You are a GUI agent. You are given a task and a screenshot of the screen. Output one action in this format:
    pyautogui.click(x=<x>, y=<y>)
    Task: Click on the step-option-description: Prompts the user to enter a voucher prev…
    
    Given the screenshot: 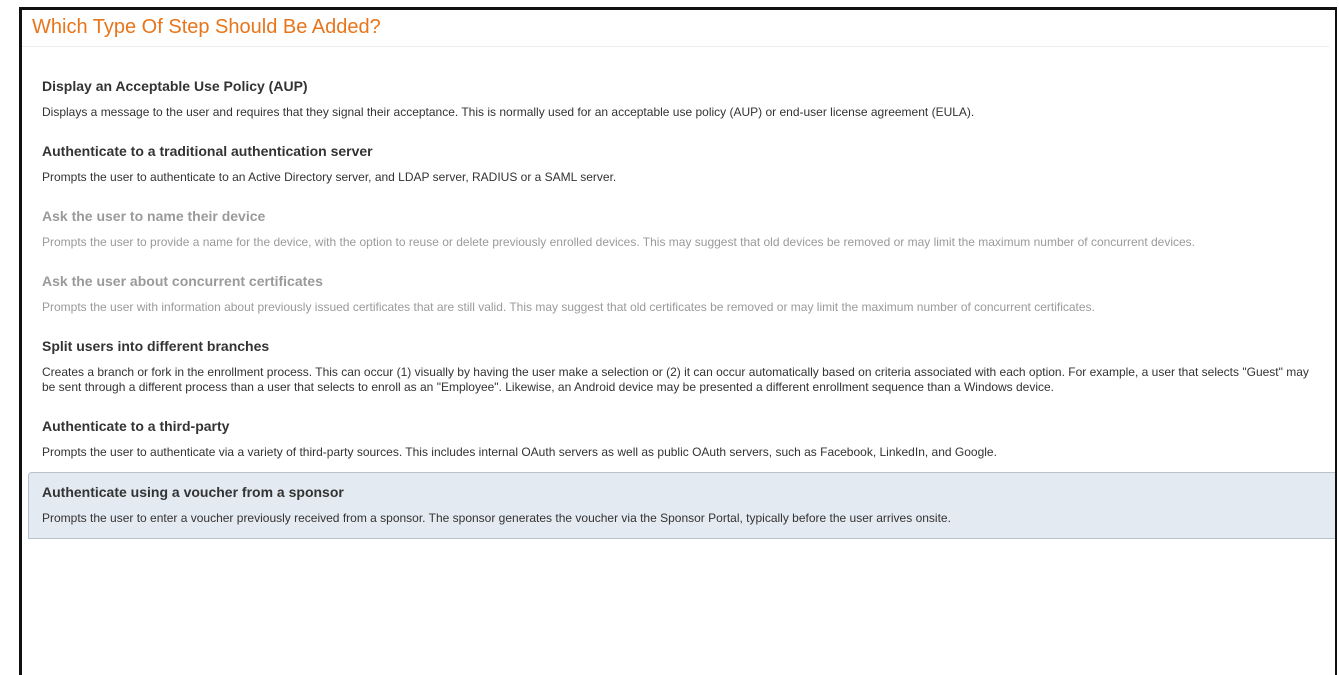 What is the action you would take?
    pyautogui.click(x=496, y=518)
    